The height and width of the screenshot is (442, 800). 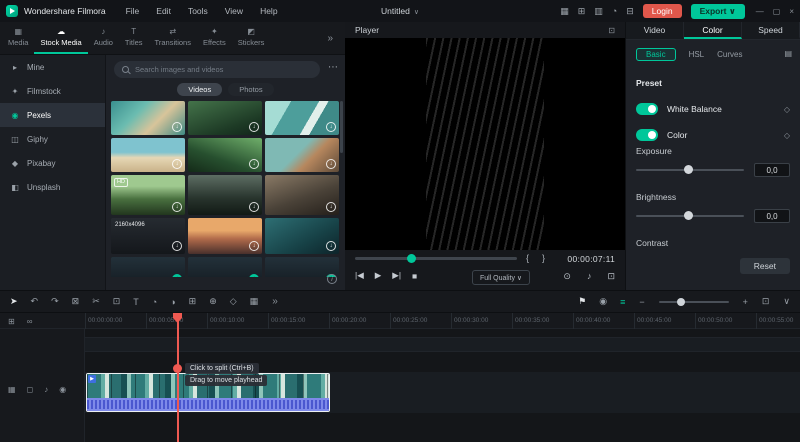 I want to click on stock-video-tile: HD ↓, so click(x=148, y=195).